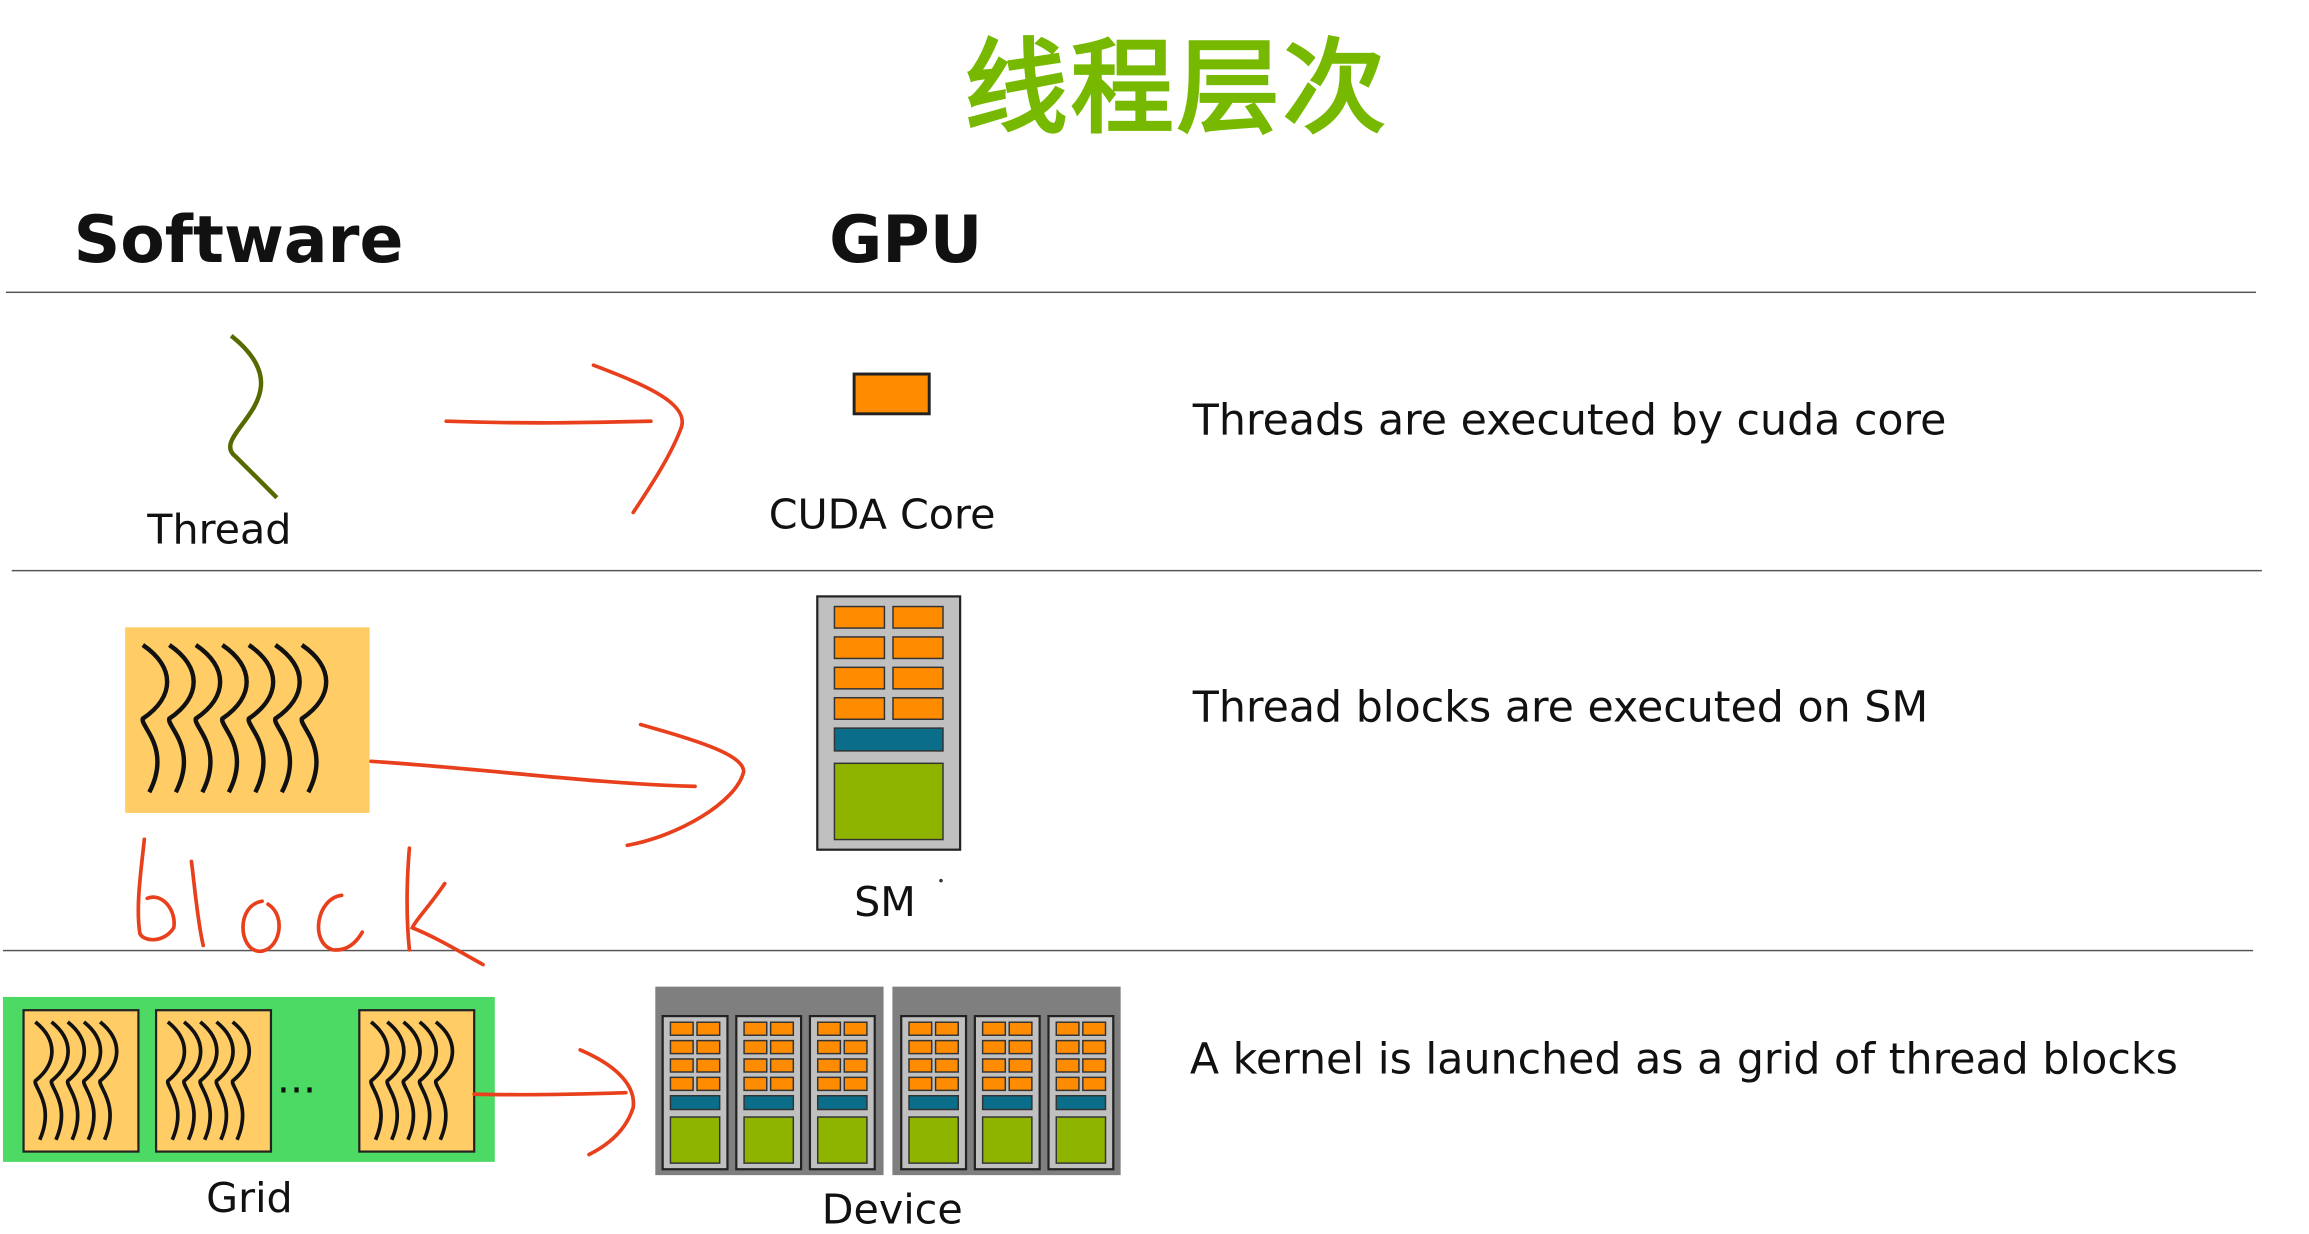 The width and height of the screenshot is (2309, 1234). What do you see at coordinates (892, 1209) in the screenshot?
I see `label-device: Device` at bounding box center [892, 1209].